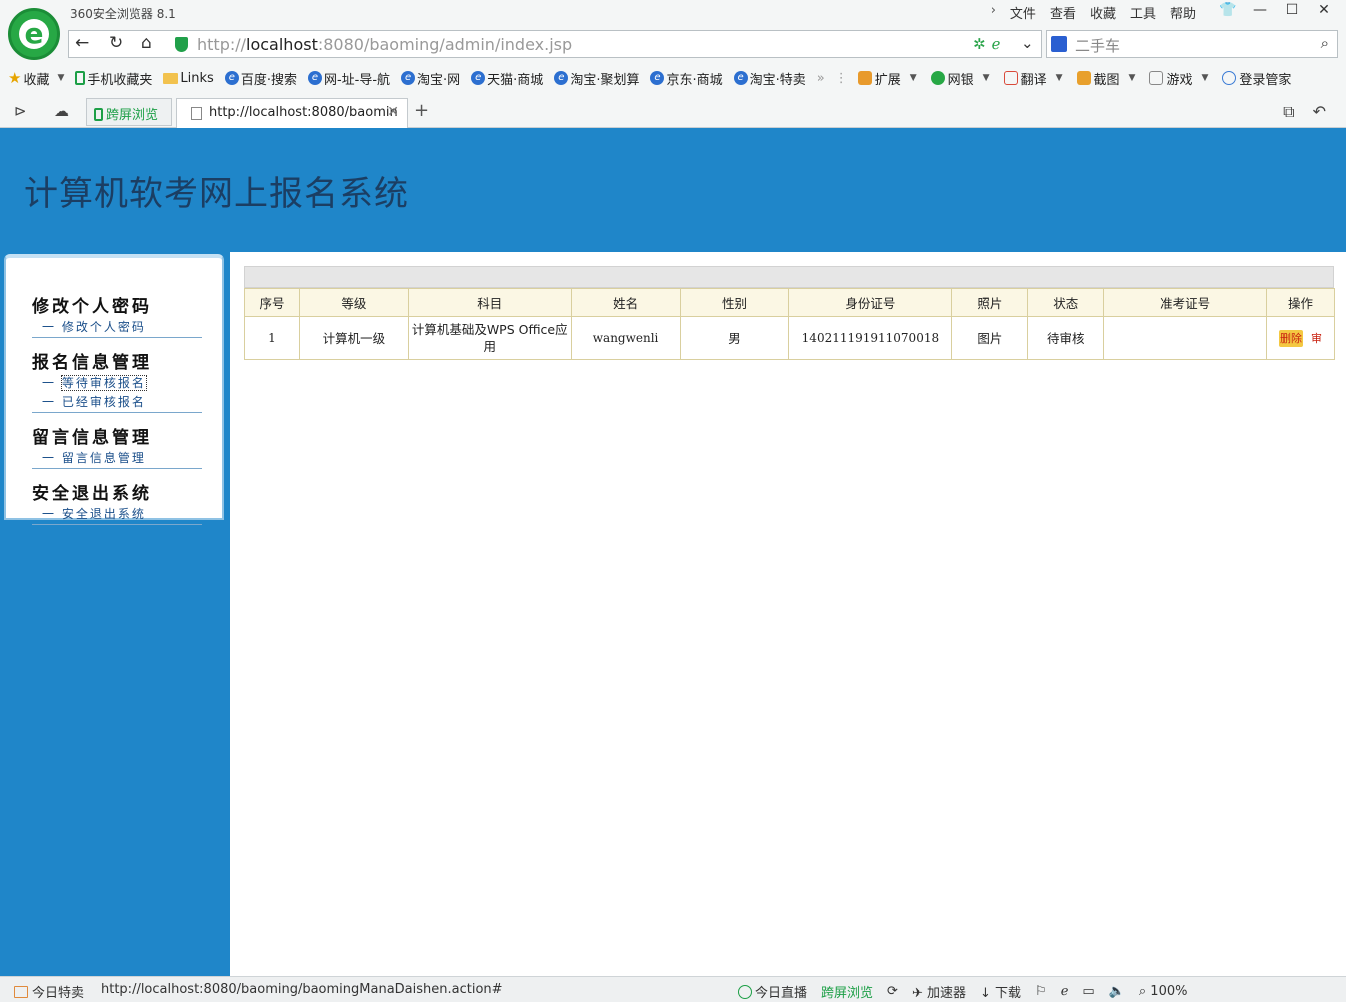 This screenshot has height=1002, width=1346. I want to click on minimize-button: —, so click(1260, 11).